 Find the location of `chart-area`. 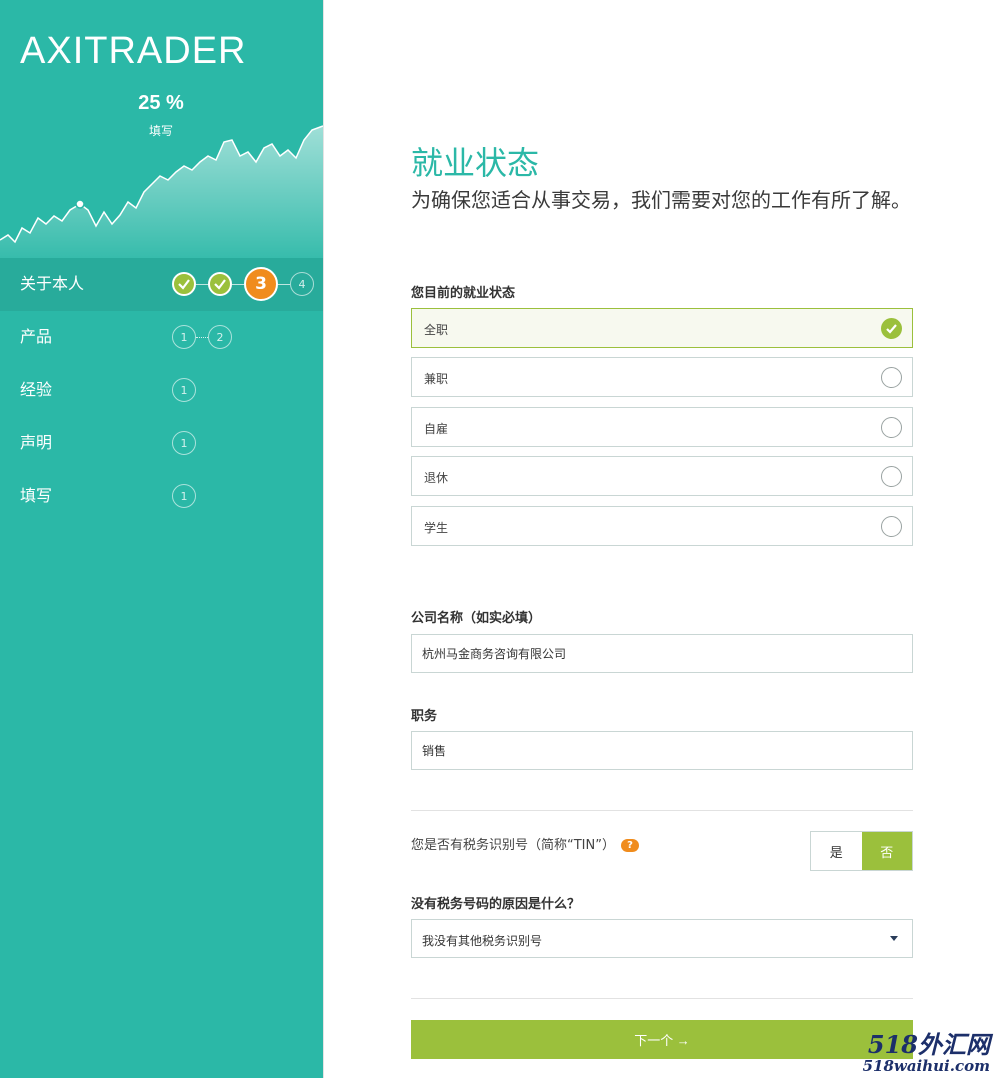

chart-area is located at coordinates (161, 193).